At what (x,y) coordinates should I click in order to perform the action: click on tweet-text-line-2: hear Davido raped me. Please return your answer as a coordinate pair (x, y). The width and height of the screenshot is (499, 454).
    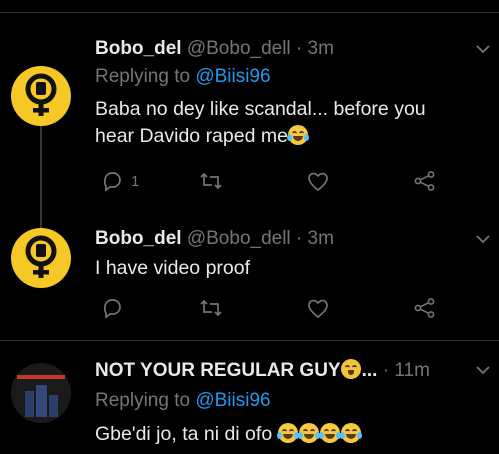
    Looking at the image, I should click on (260, 136).